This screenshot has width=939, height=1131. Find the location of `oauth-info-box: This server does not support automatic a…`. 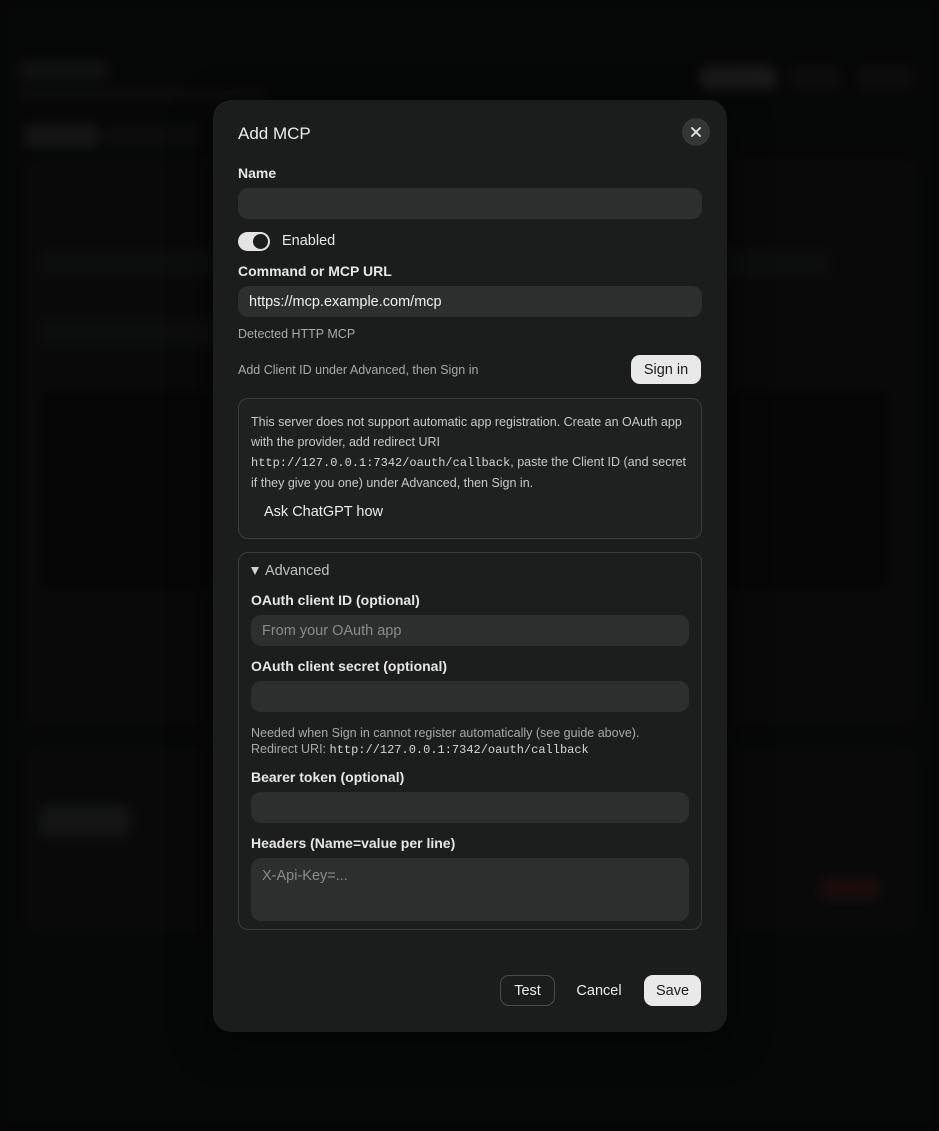

oauth-info-box: This server does not support automatic a… is located at coordinates (470, 468).